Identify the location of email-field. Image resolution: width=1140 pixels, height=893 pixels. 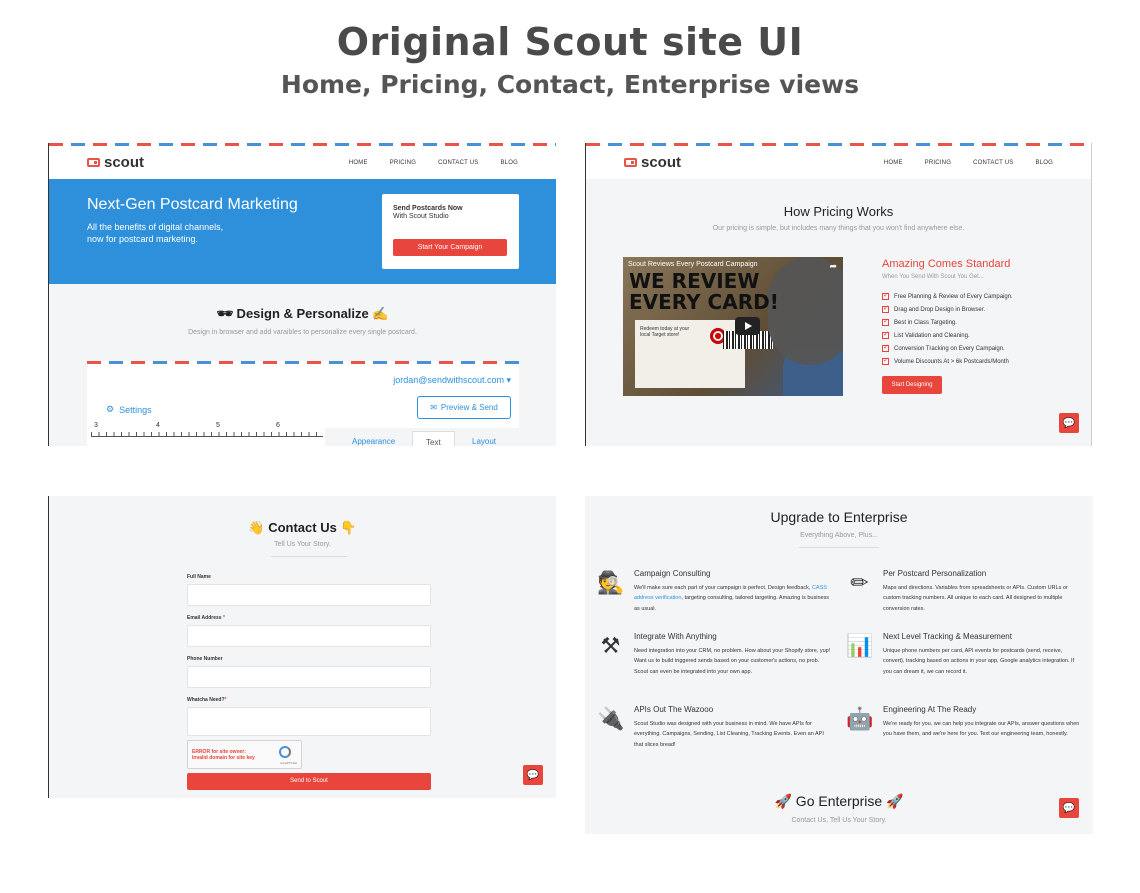
(309, 636).